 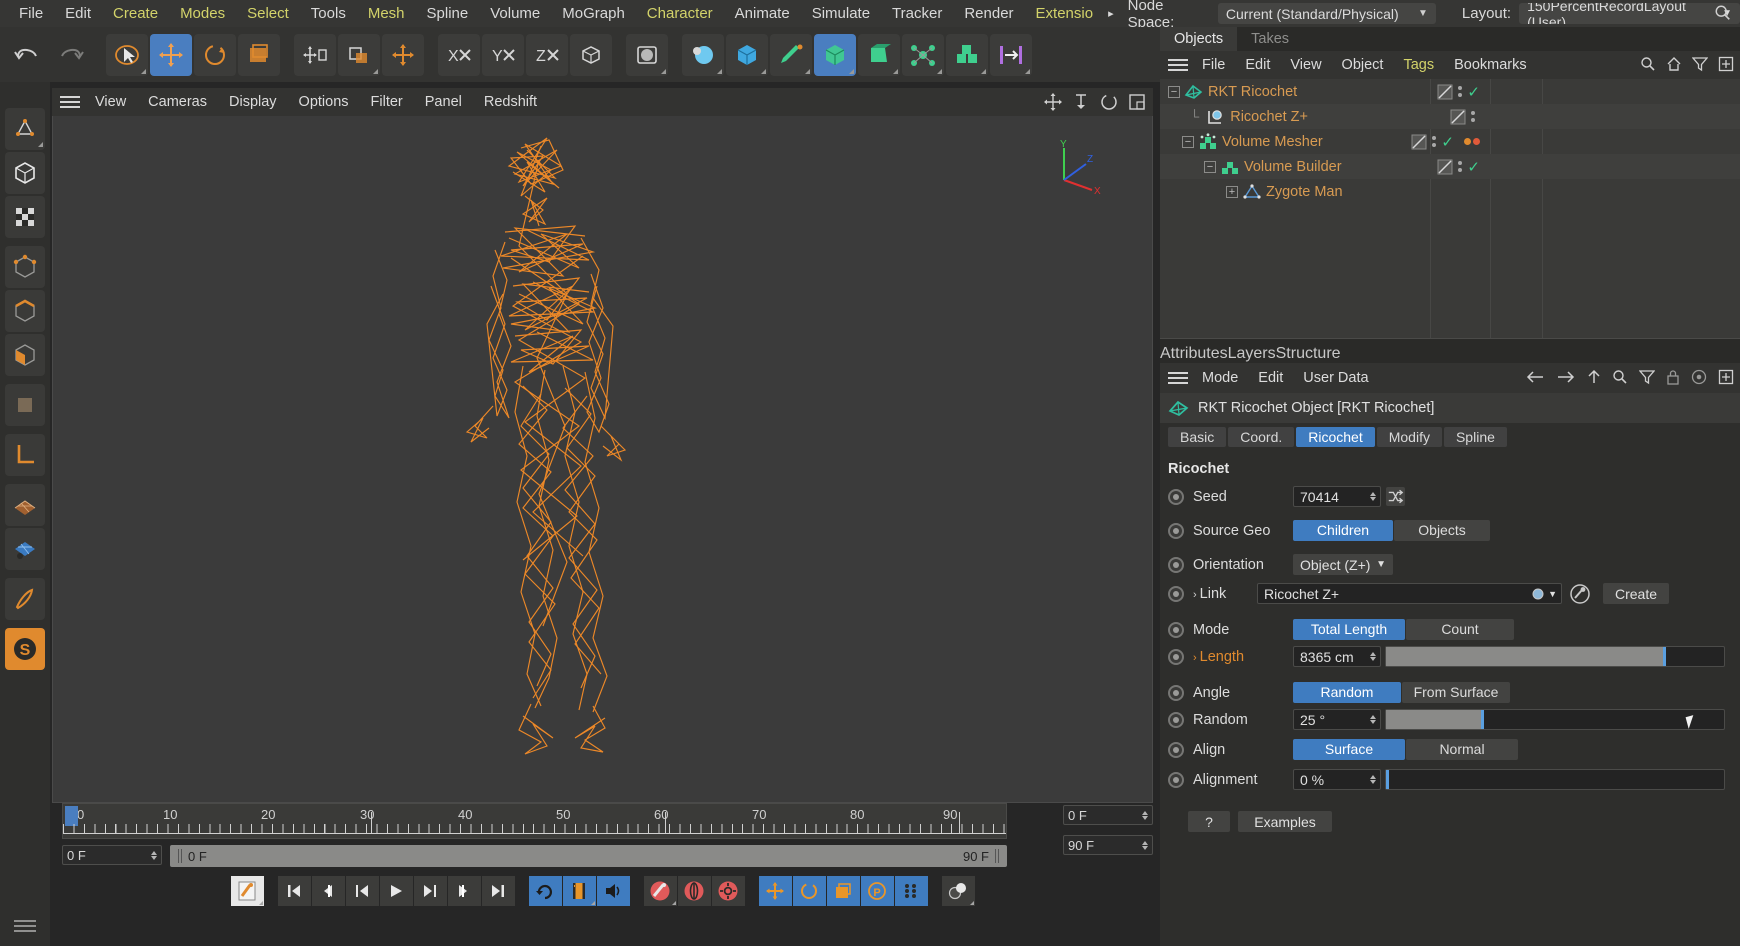 I want to click on menu-overflow-arrow: ▸, so click(x=1111, y=13).